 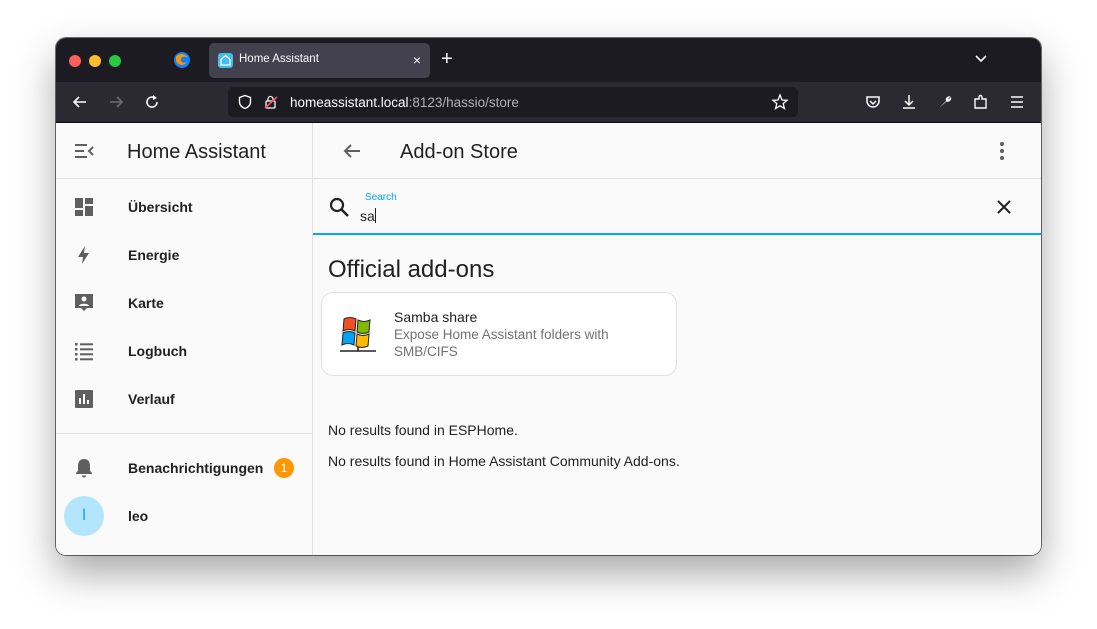 What do you see at coordinates (196, 152) in the screenshot?
I see `sidebar-title: Home Assistant` at bounding box center [196, 152].